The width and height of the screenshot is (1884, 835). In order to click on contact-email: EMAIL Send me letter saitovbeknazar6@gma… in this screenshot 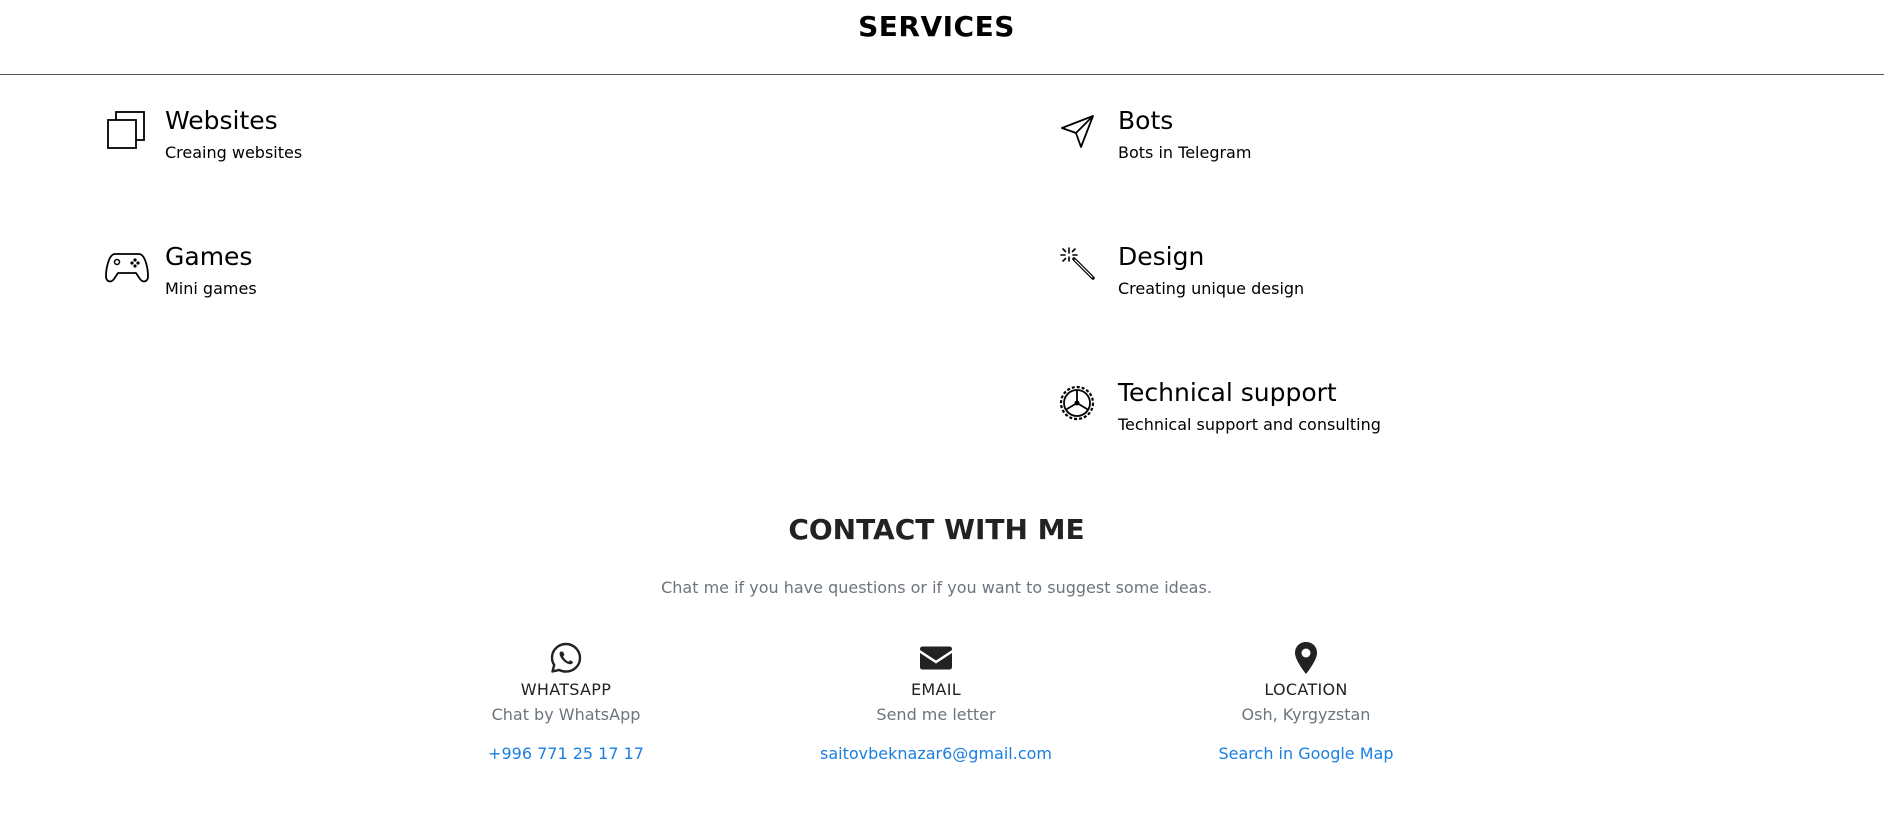, I will do `click(936, 701)`.